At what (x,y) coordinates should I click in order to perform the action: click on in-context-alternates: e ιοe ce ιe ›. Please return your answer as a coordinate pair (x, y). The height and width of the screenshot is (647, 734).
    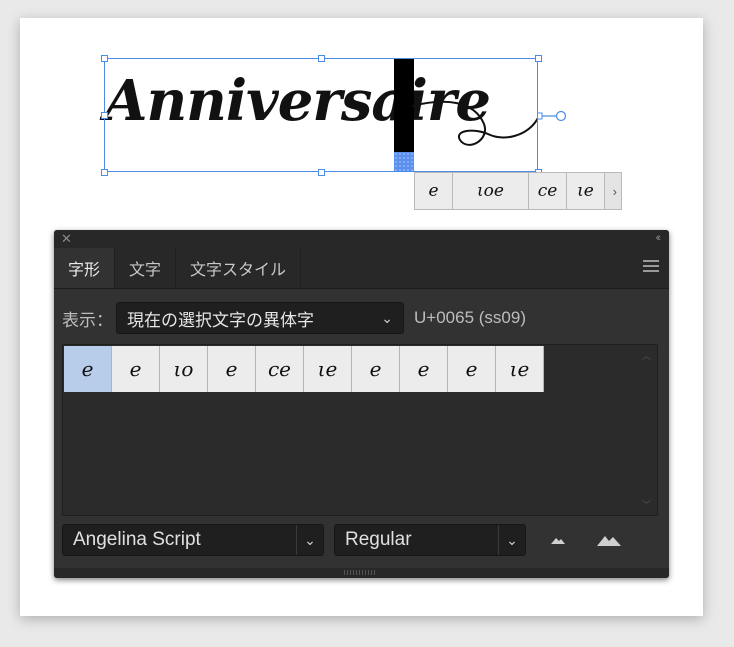
    Looking at the image, I should click on (518, 191).